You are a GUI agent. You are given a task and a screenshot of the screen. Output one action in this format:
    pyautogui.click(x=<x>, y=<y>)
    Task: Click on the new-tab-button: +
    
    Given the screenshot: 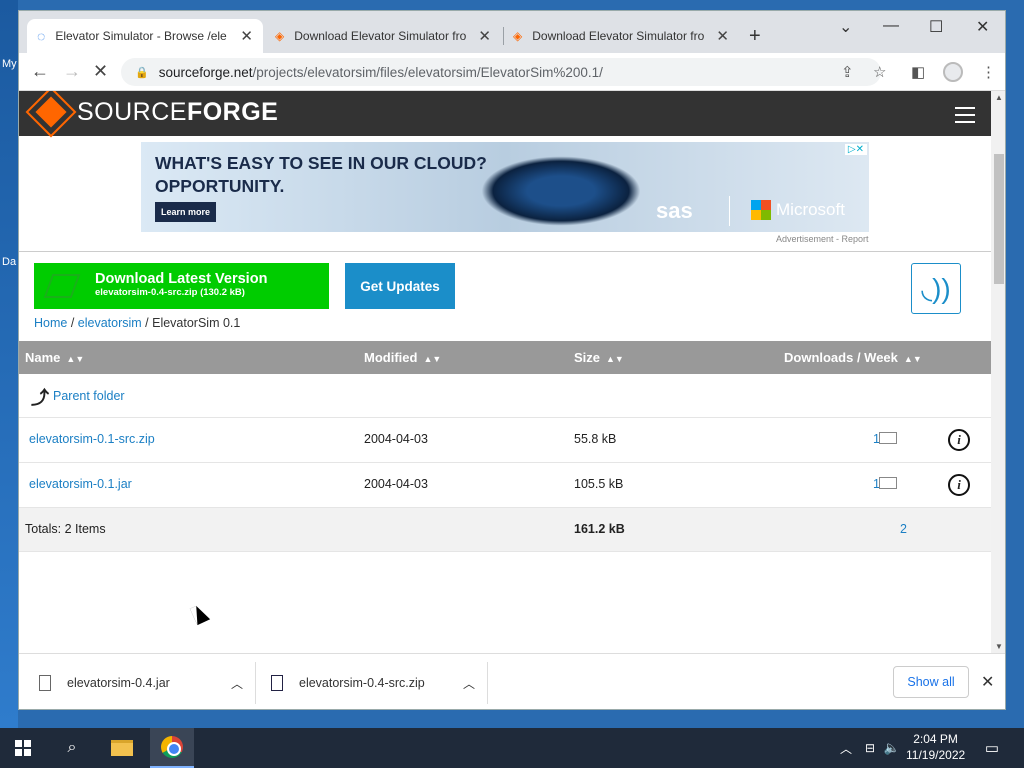 What is the action you would take?
    pyautogui.click(x=755, y=36)
    